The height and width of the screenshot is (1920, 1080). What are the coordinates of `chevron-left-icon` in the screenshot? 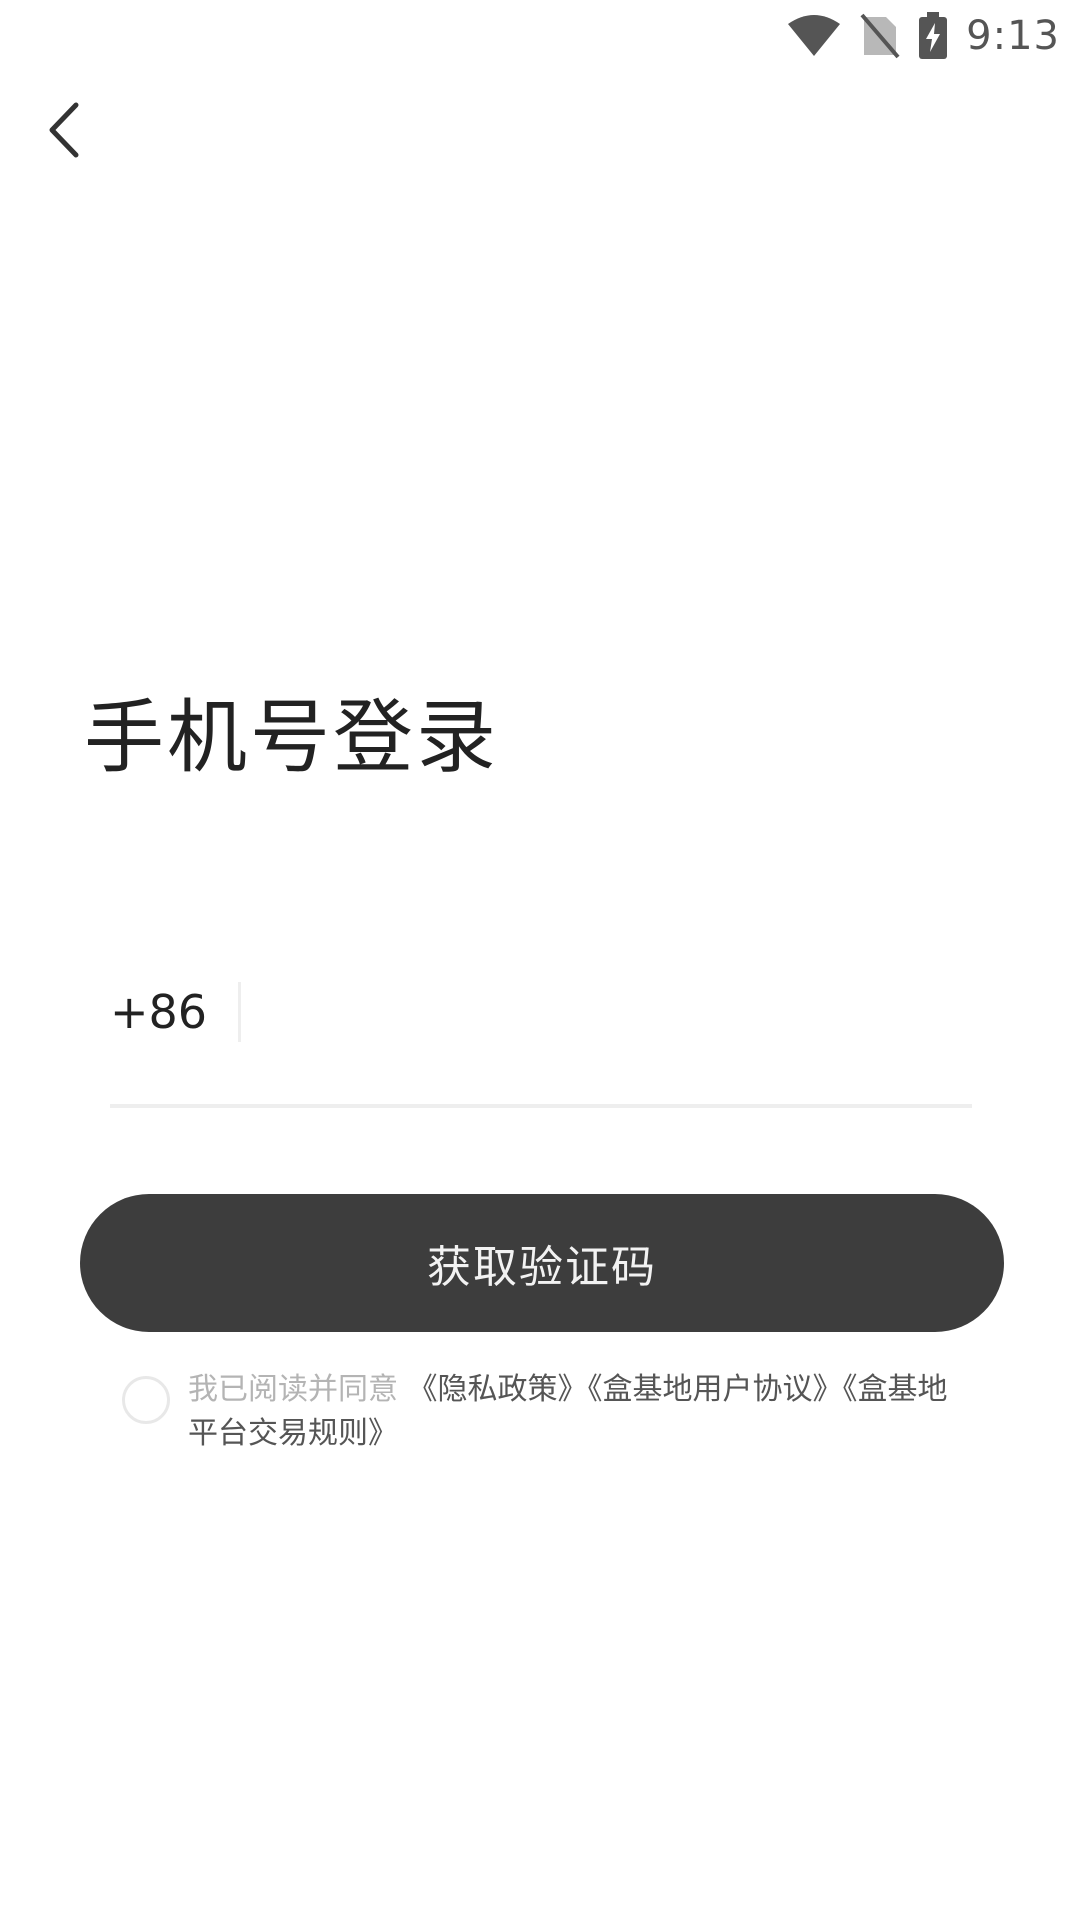 It's located at (64, 132).